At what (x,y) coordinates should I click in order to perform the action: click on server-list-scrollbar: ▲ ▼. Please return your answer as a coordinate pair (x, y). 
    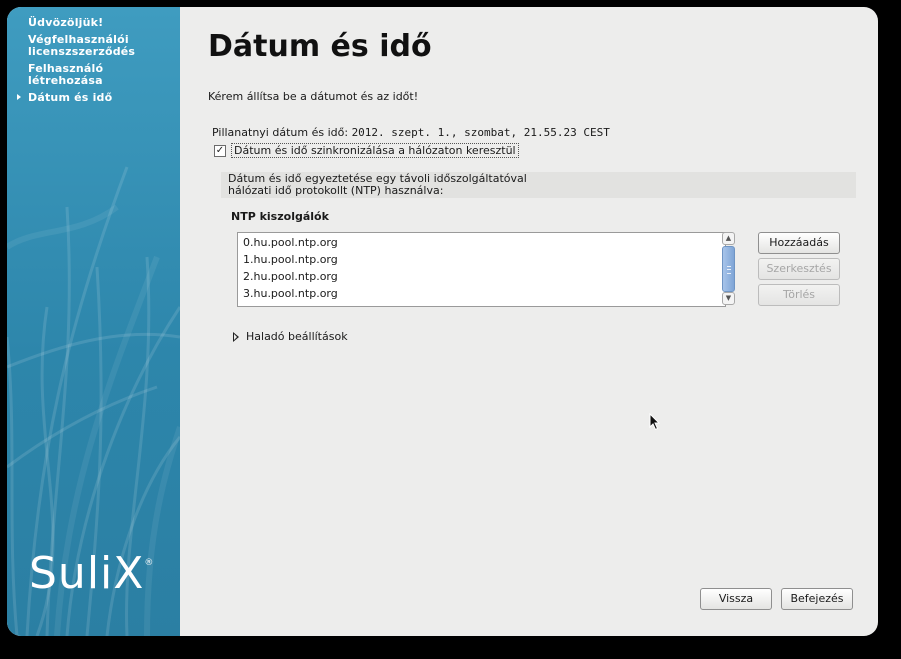
    Looking at the image, I should click on (728, 269).